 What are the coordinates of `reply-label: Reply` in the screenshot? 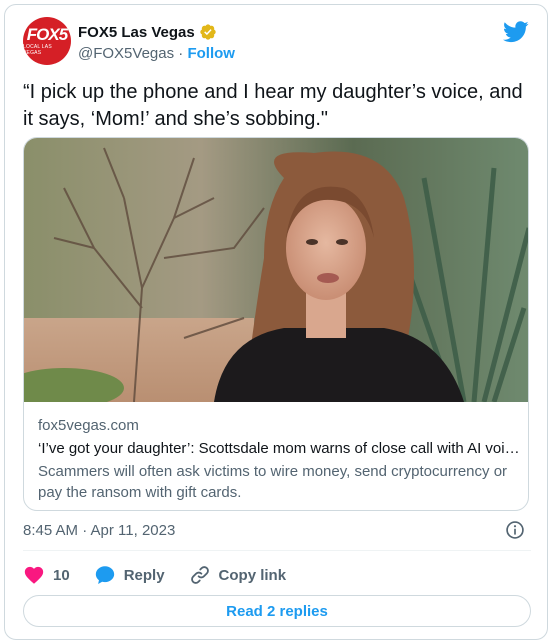 It's located at (144, 575).